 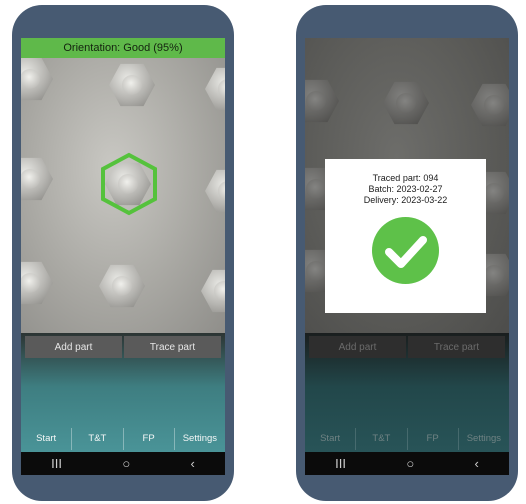 I want to click on checkmark-circle-icon, so click(x=405, y=250).